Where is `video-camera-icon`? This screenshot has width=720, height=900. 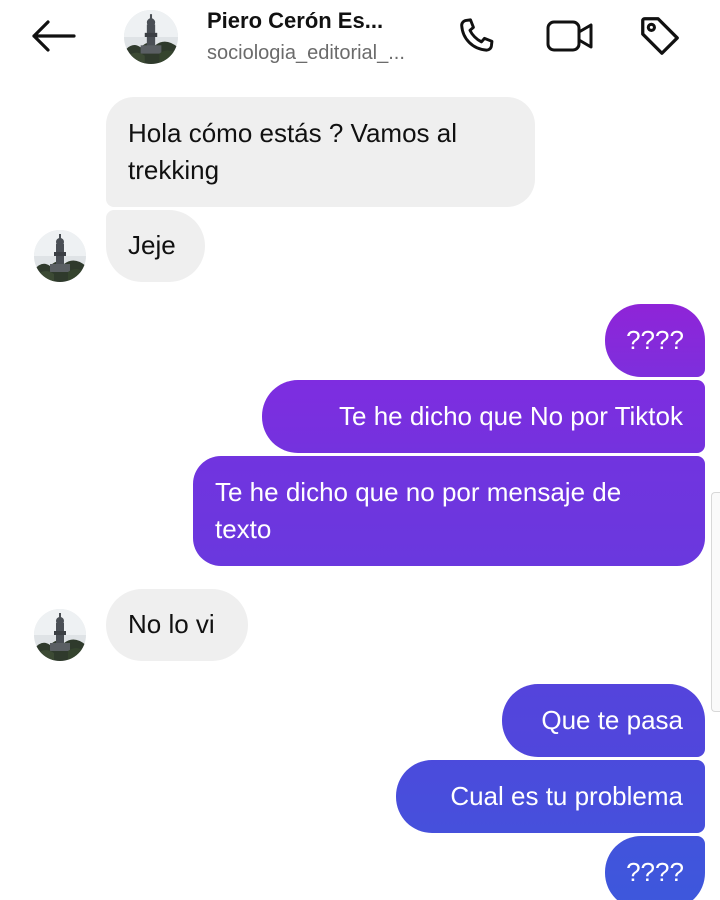 video-camera-icon is located at coordinates (570, 38).